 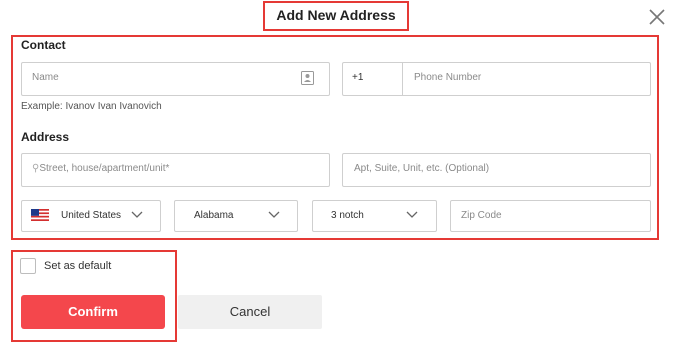 I want to click on contact-section-title: Contact, so click(x=43, y=45).